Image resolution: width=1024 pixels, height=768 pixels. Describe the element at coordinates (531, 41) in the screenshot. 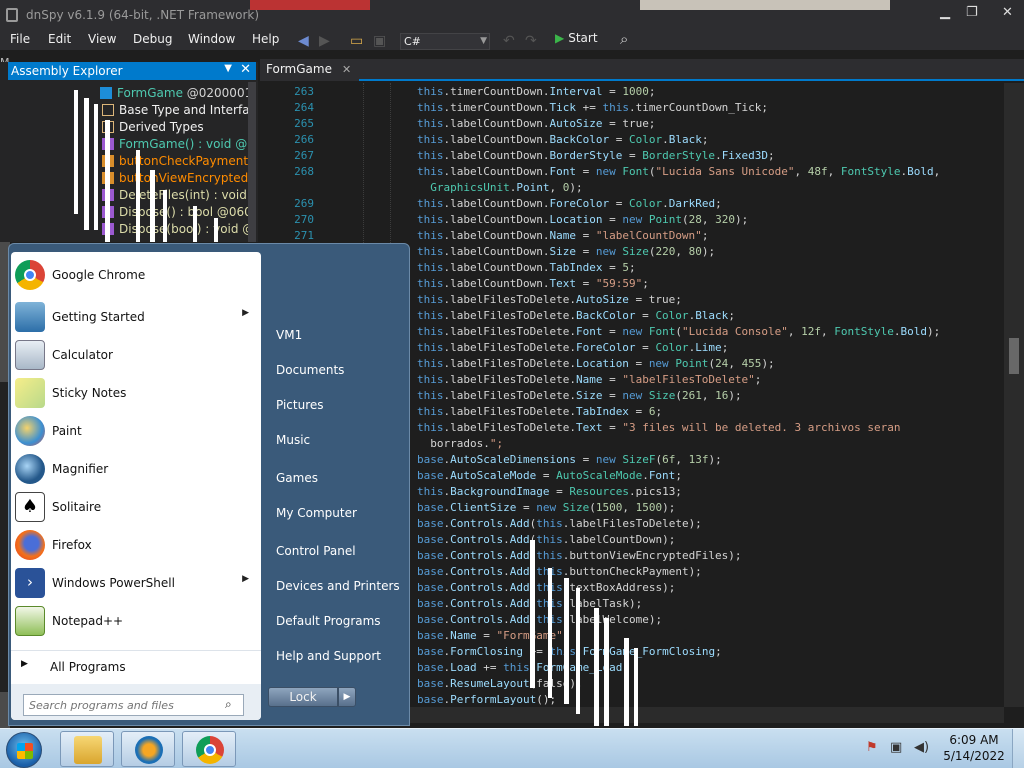

I see `redo-icon: ↷` at that location.